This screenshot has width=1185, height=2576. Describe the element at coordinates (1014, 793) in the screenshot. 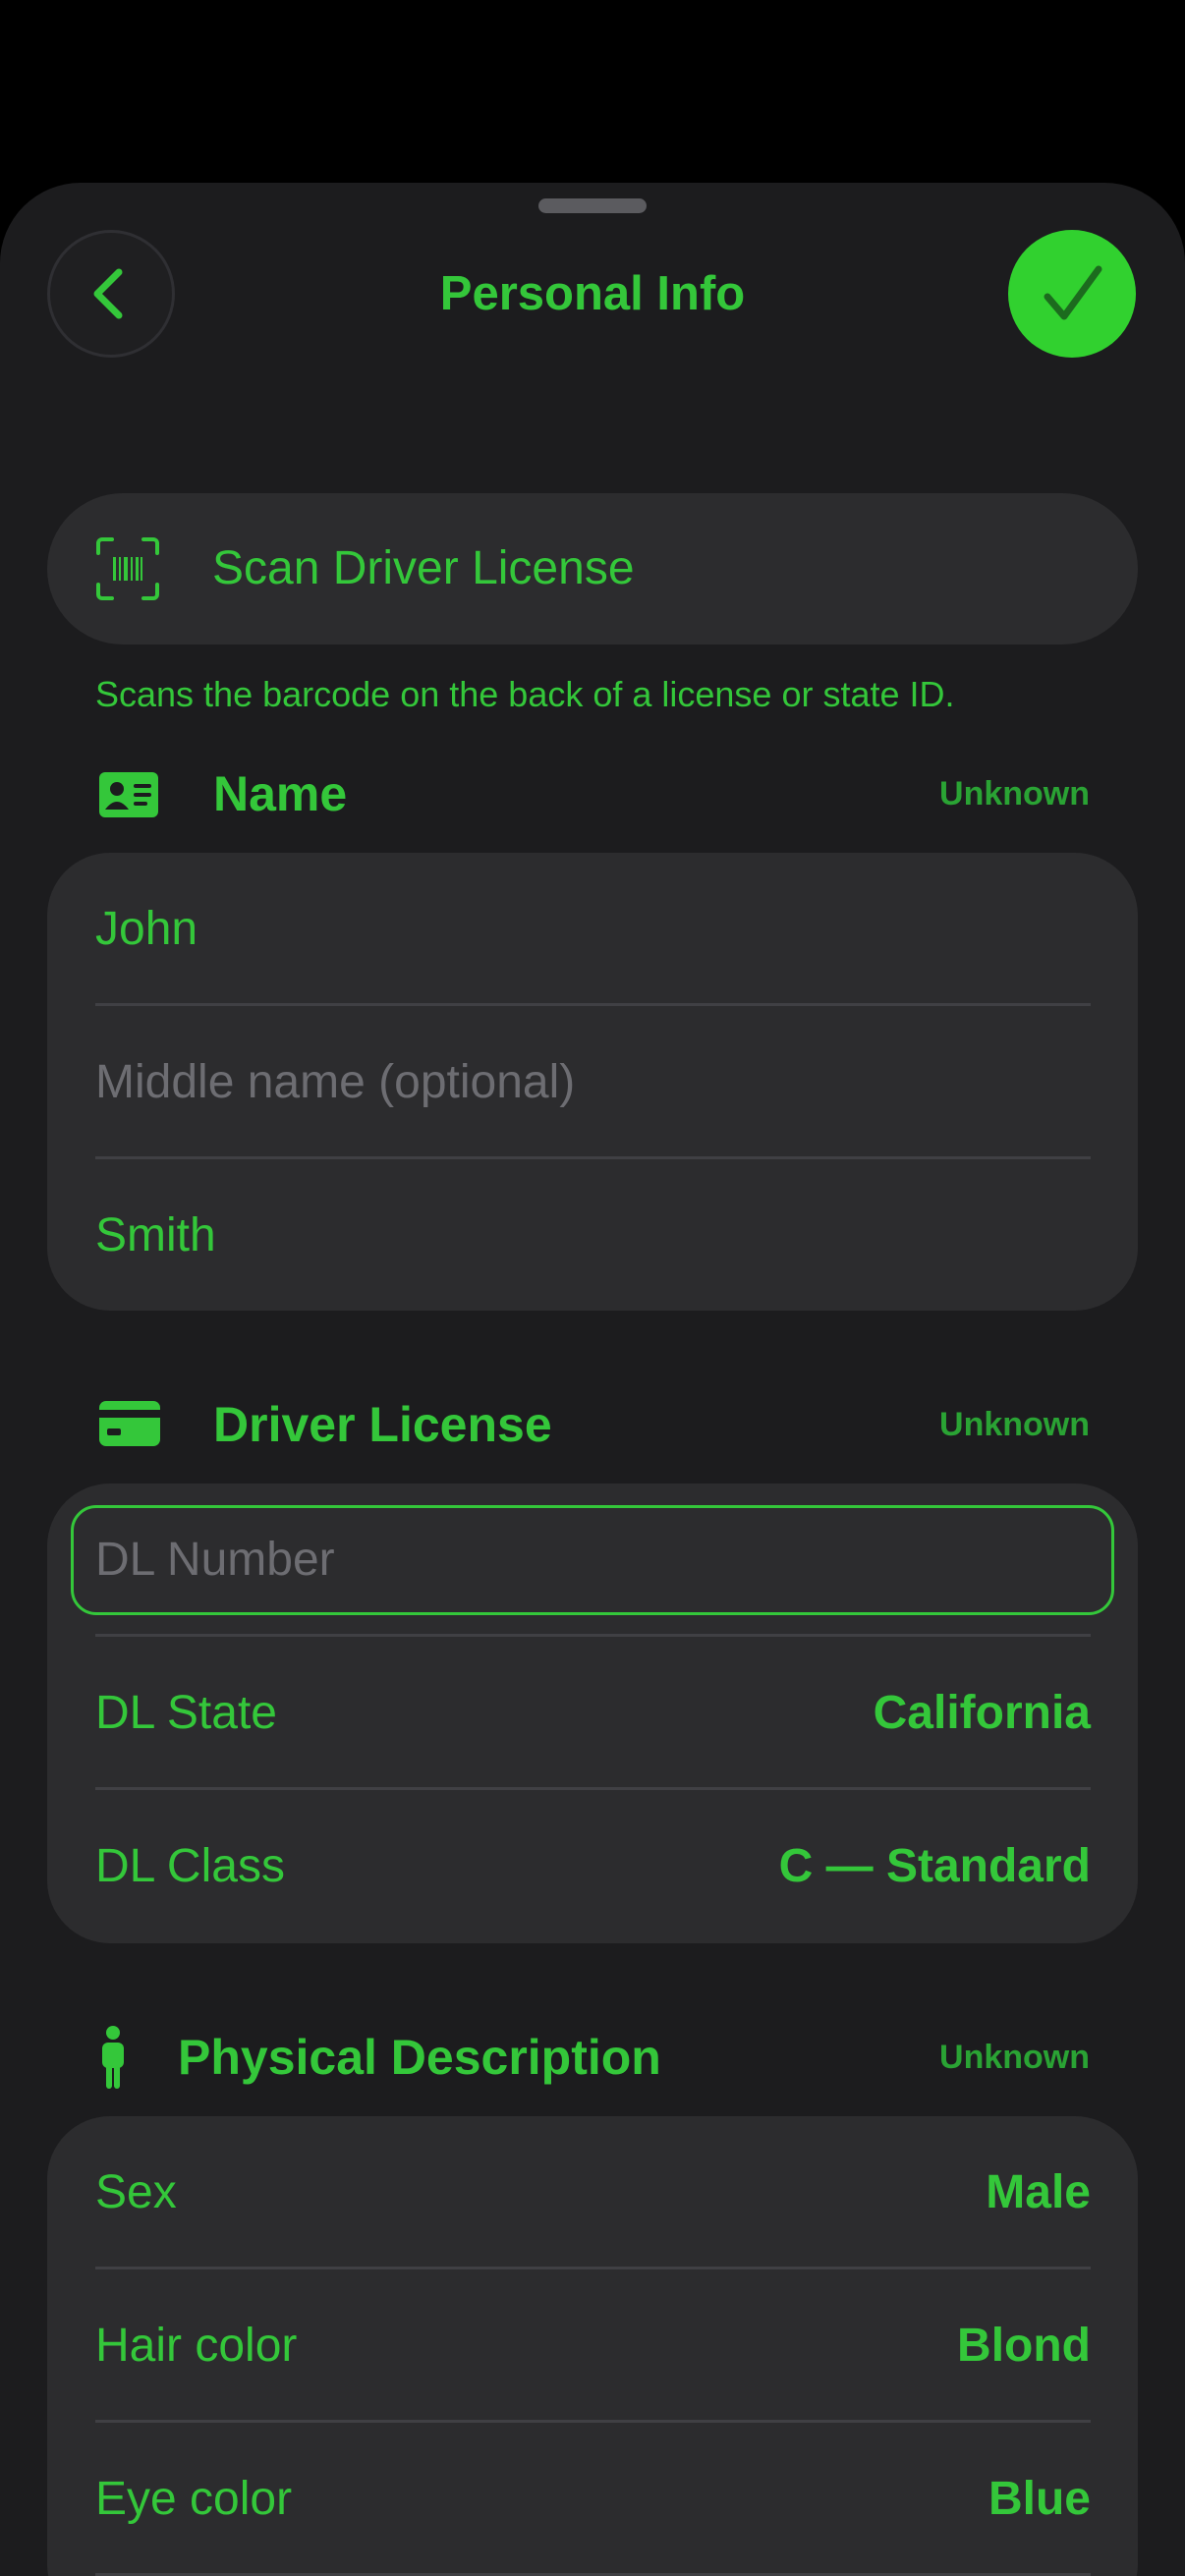

I see `name-section-status: Unknown` at that location.